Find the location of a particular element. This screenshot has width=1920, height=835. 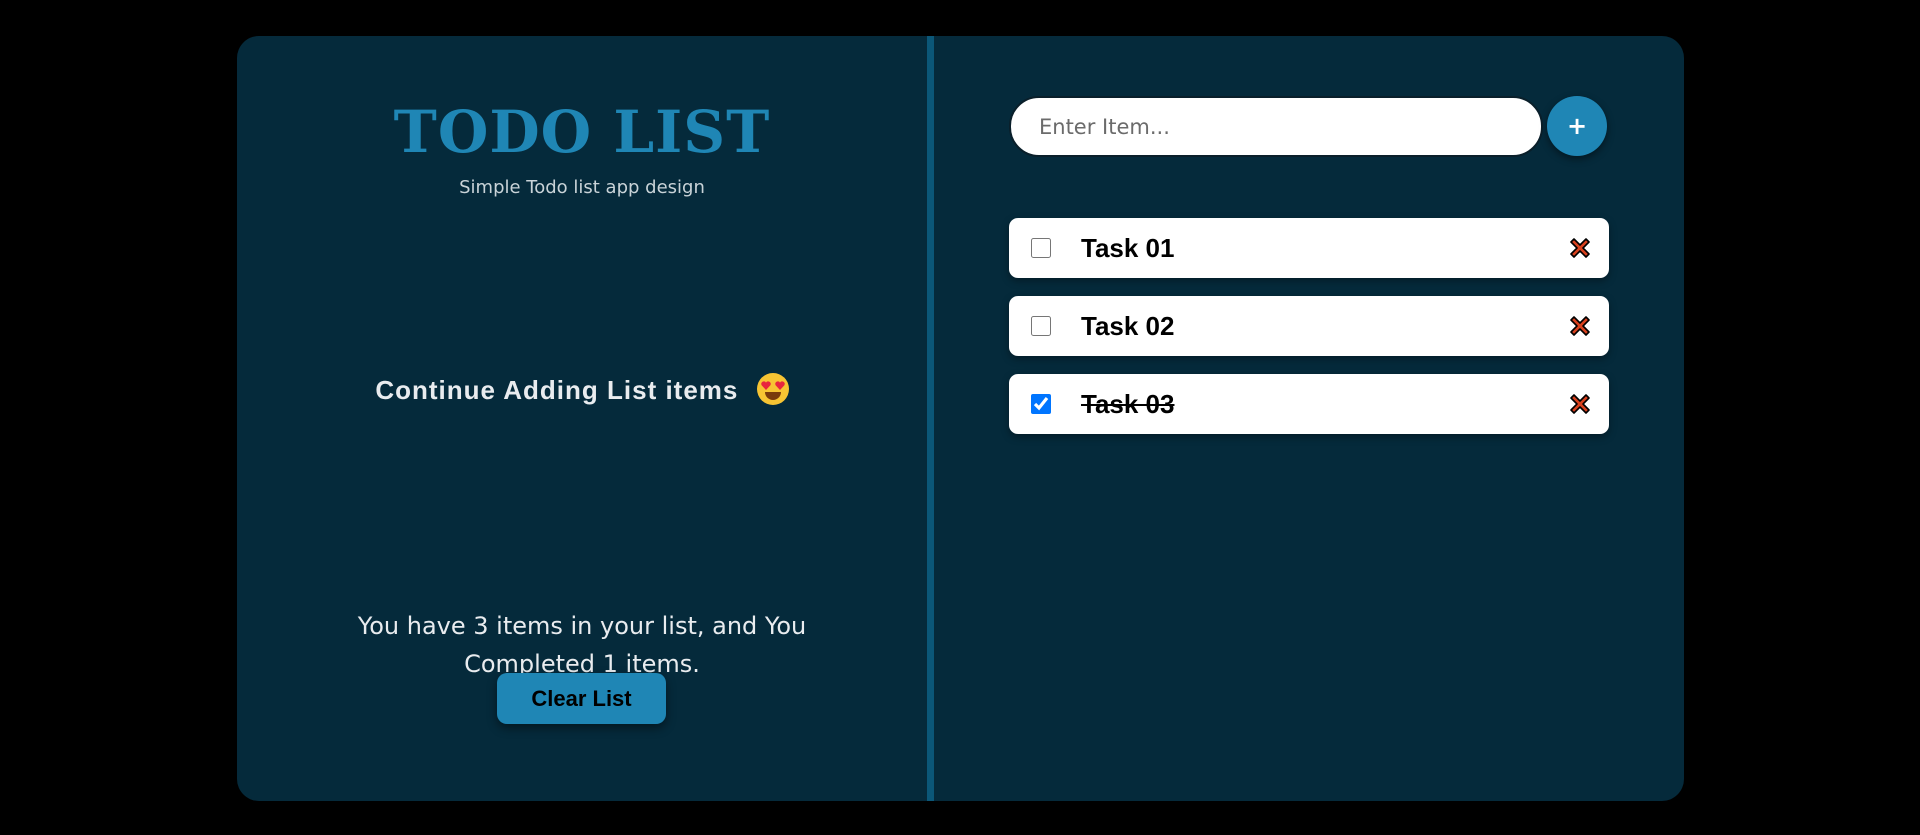

new-item-input is located at coordinates (1276, 126).